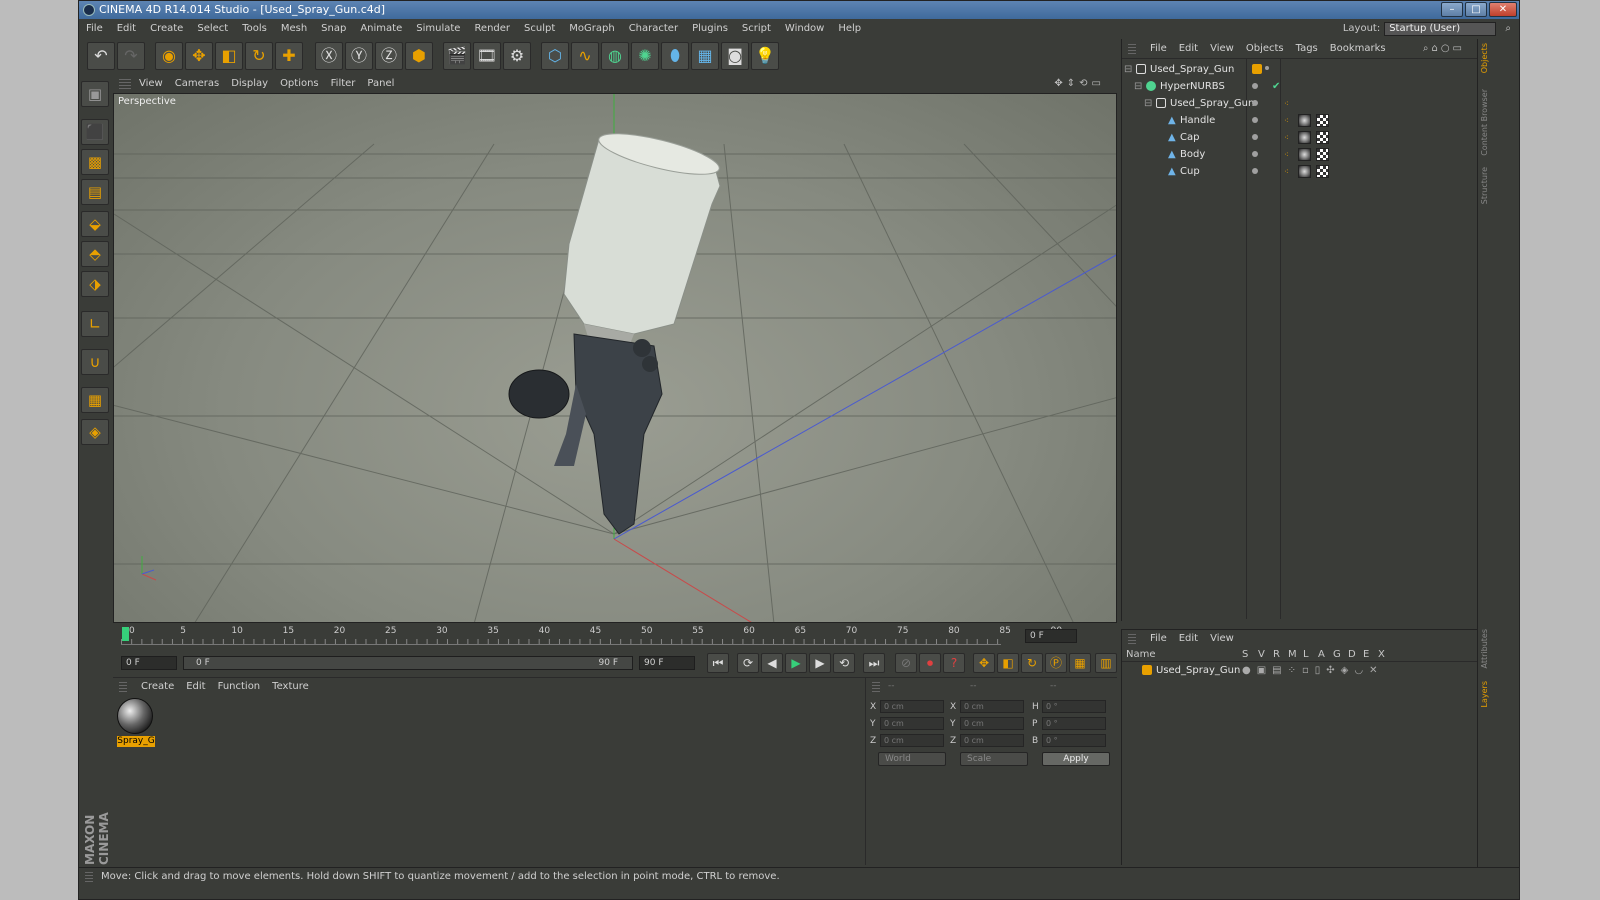 The width and height of the screenshot is (1600, 900). I want to click on tab-content-browser: Content Browser, so click(1486, 122).